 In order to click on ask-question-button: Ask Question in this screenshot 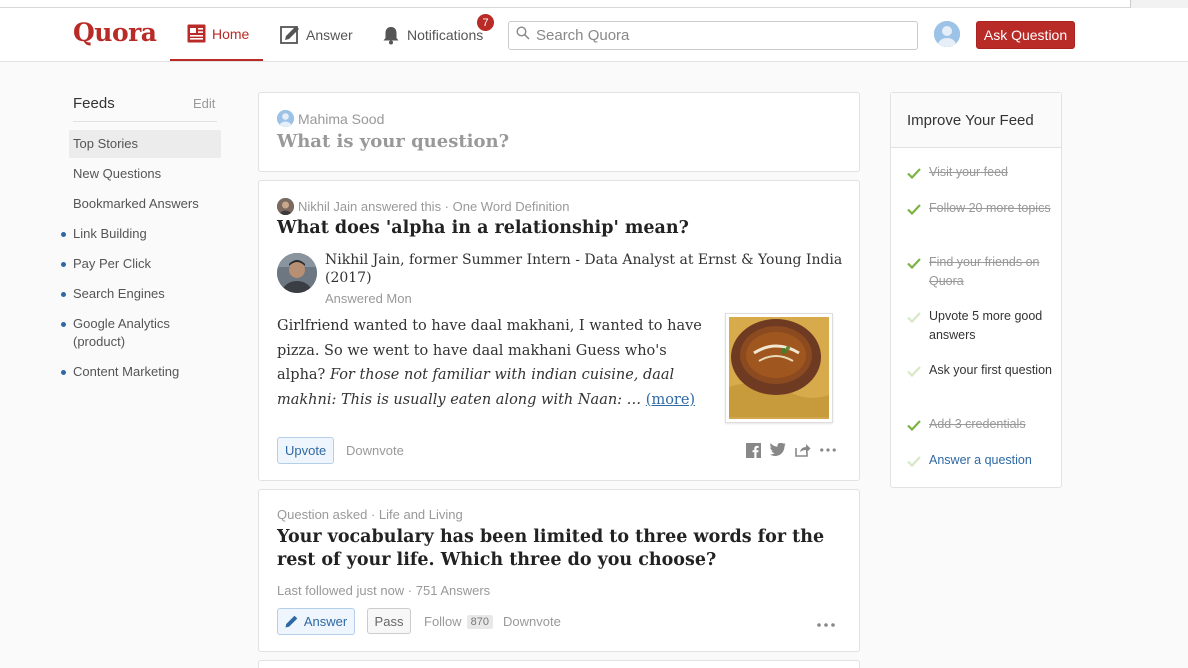, I will do `click(1025, 35)`.